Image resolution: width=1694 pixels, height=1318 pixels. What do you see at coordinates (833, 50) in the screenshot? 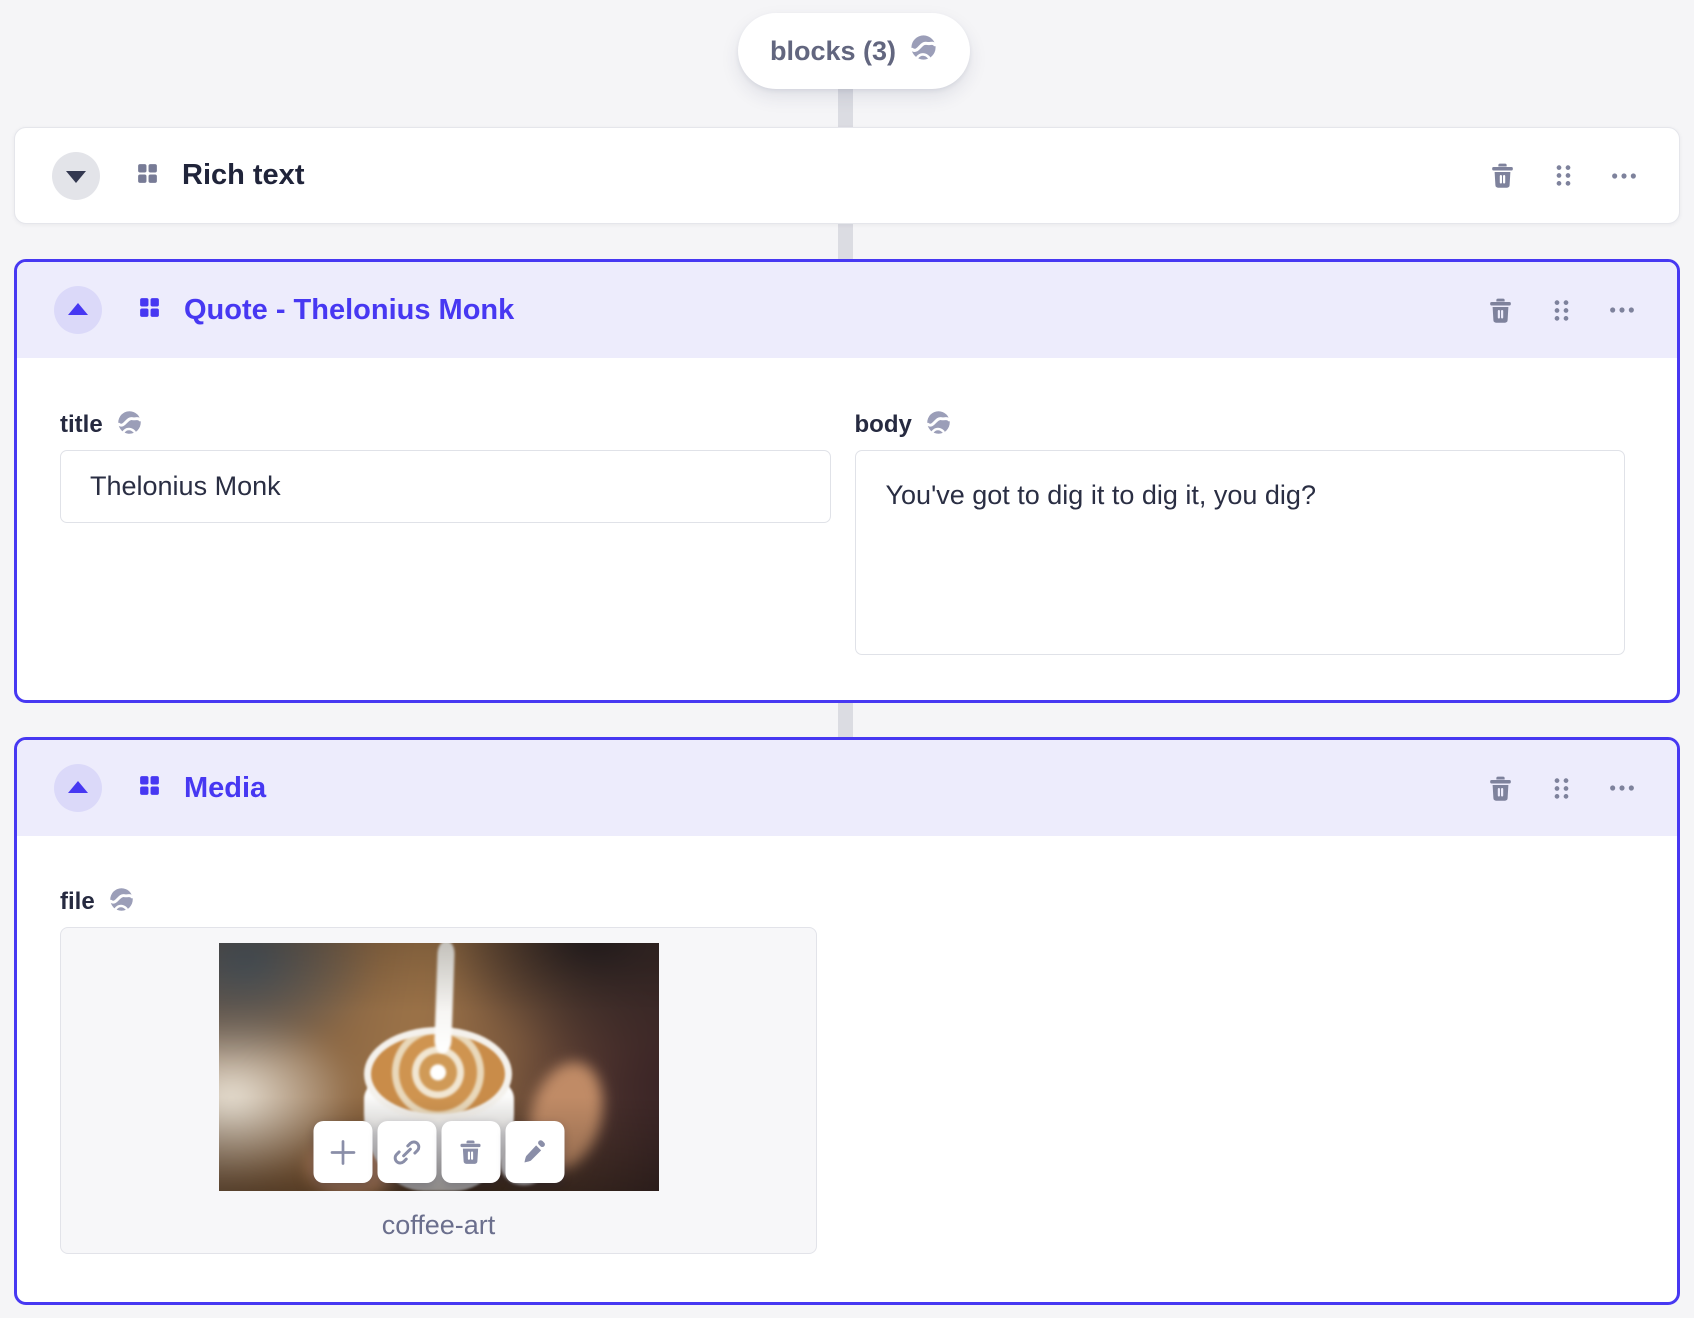
I see `array-field-pill-label: blocks (3)` at bounding box center [833, 50].